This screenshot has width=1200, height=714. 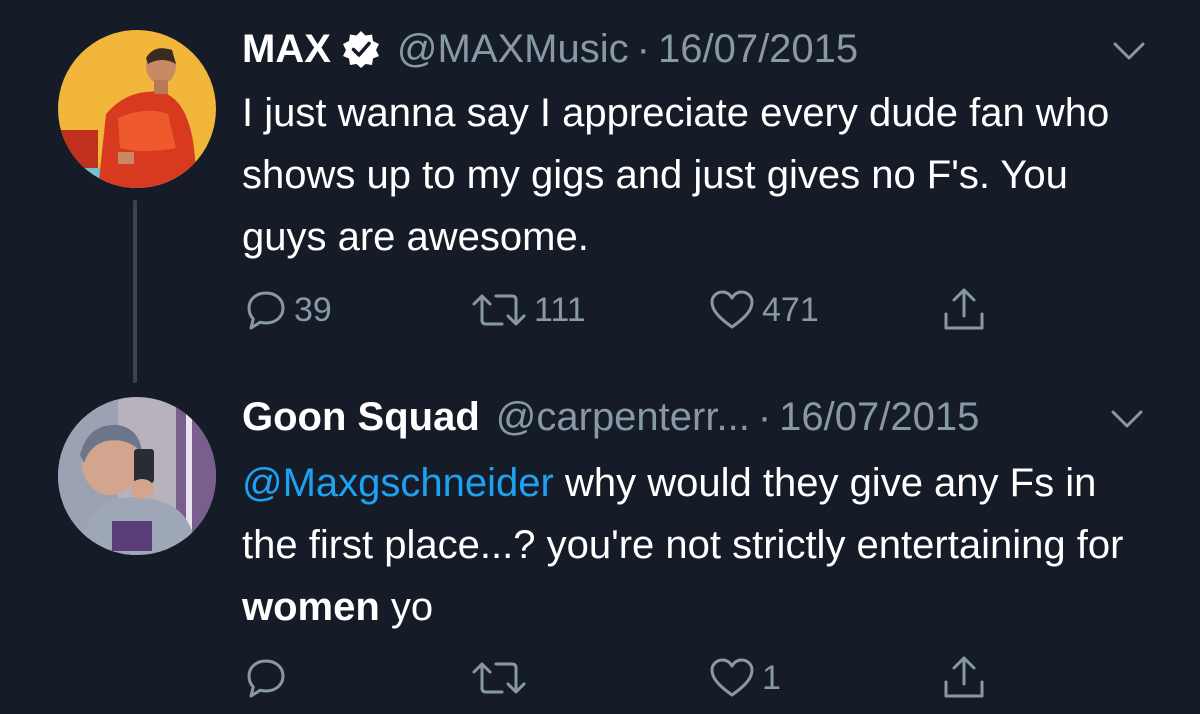 What do you see at coordinates (600, 310) in the screenshot?
I see `tweet-actions: 39 111 471` at bounding box center [600, 310].